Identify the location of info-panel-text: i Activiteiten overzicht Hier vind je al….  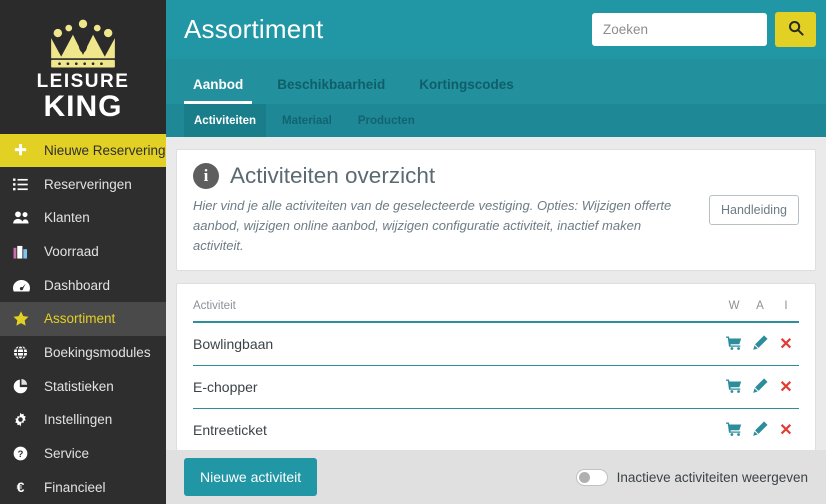
(451, 209).